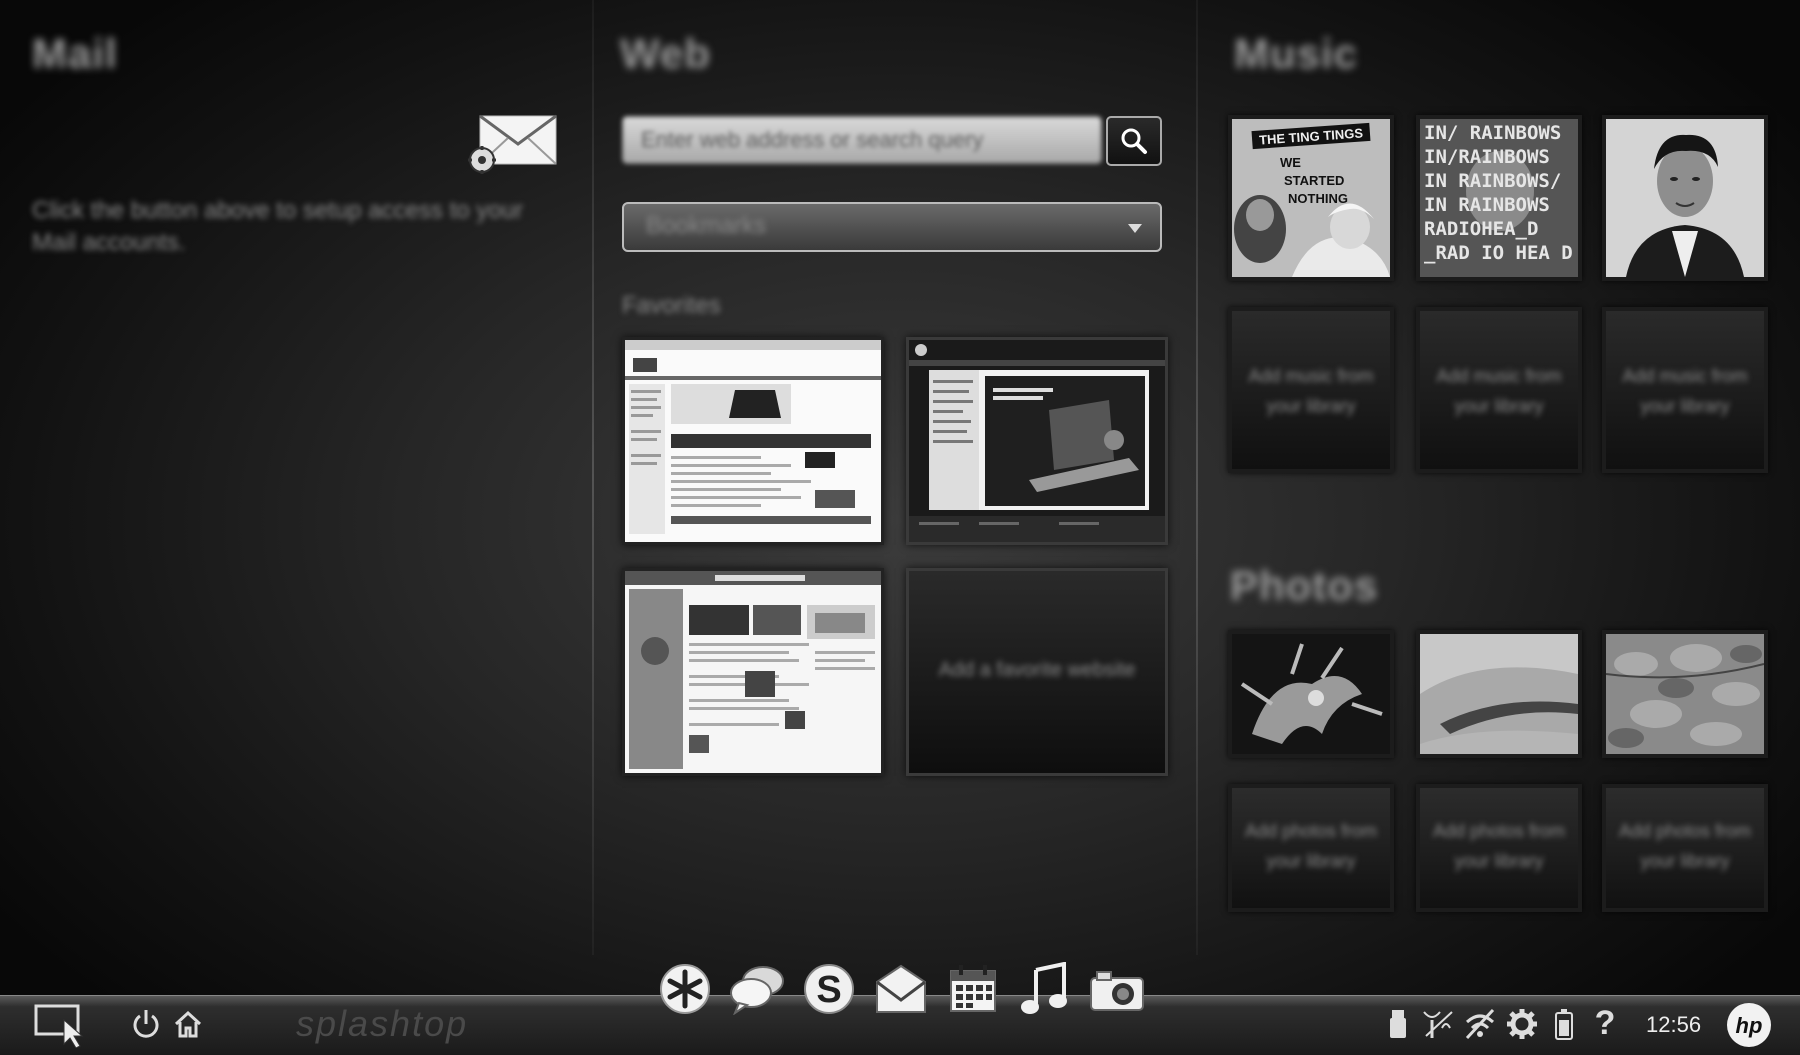 This screenshot has width=1800, height=1055. I want to click on skype-icon: S, so click(829, 989).